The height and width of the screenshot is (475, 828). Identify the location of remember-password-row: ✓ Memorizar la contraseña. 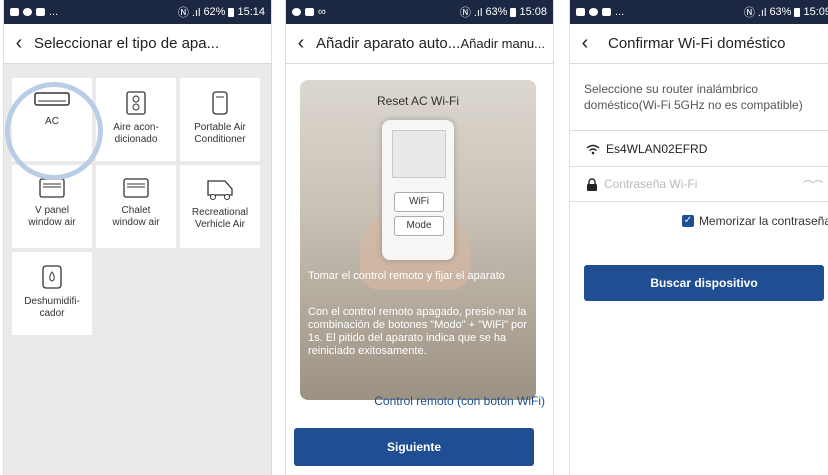
(754, 221).